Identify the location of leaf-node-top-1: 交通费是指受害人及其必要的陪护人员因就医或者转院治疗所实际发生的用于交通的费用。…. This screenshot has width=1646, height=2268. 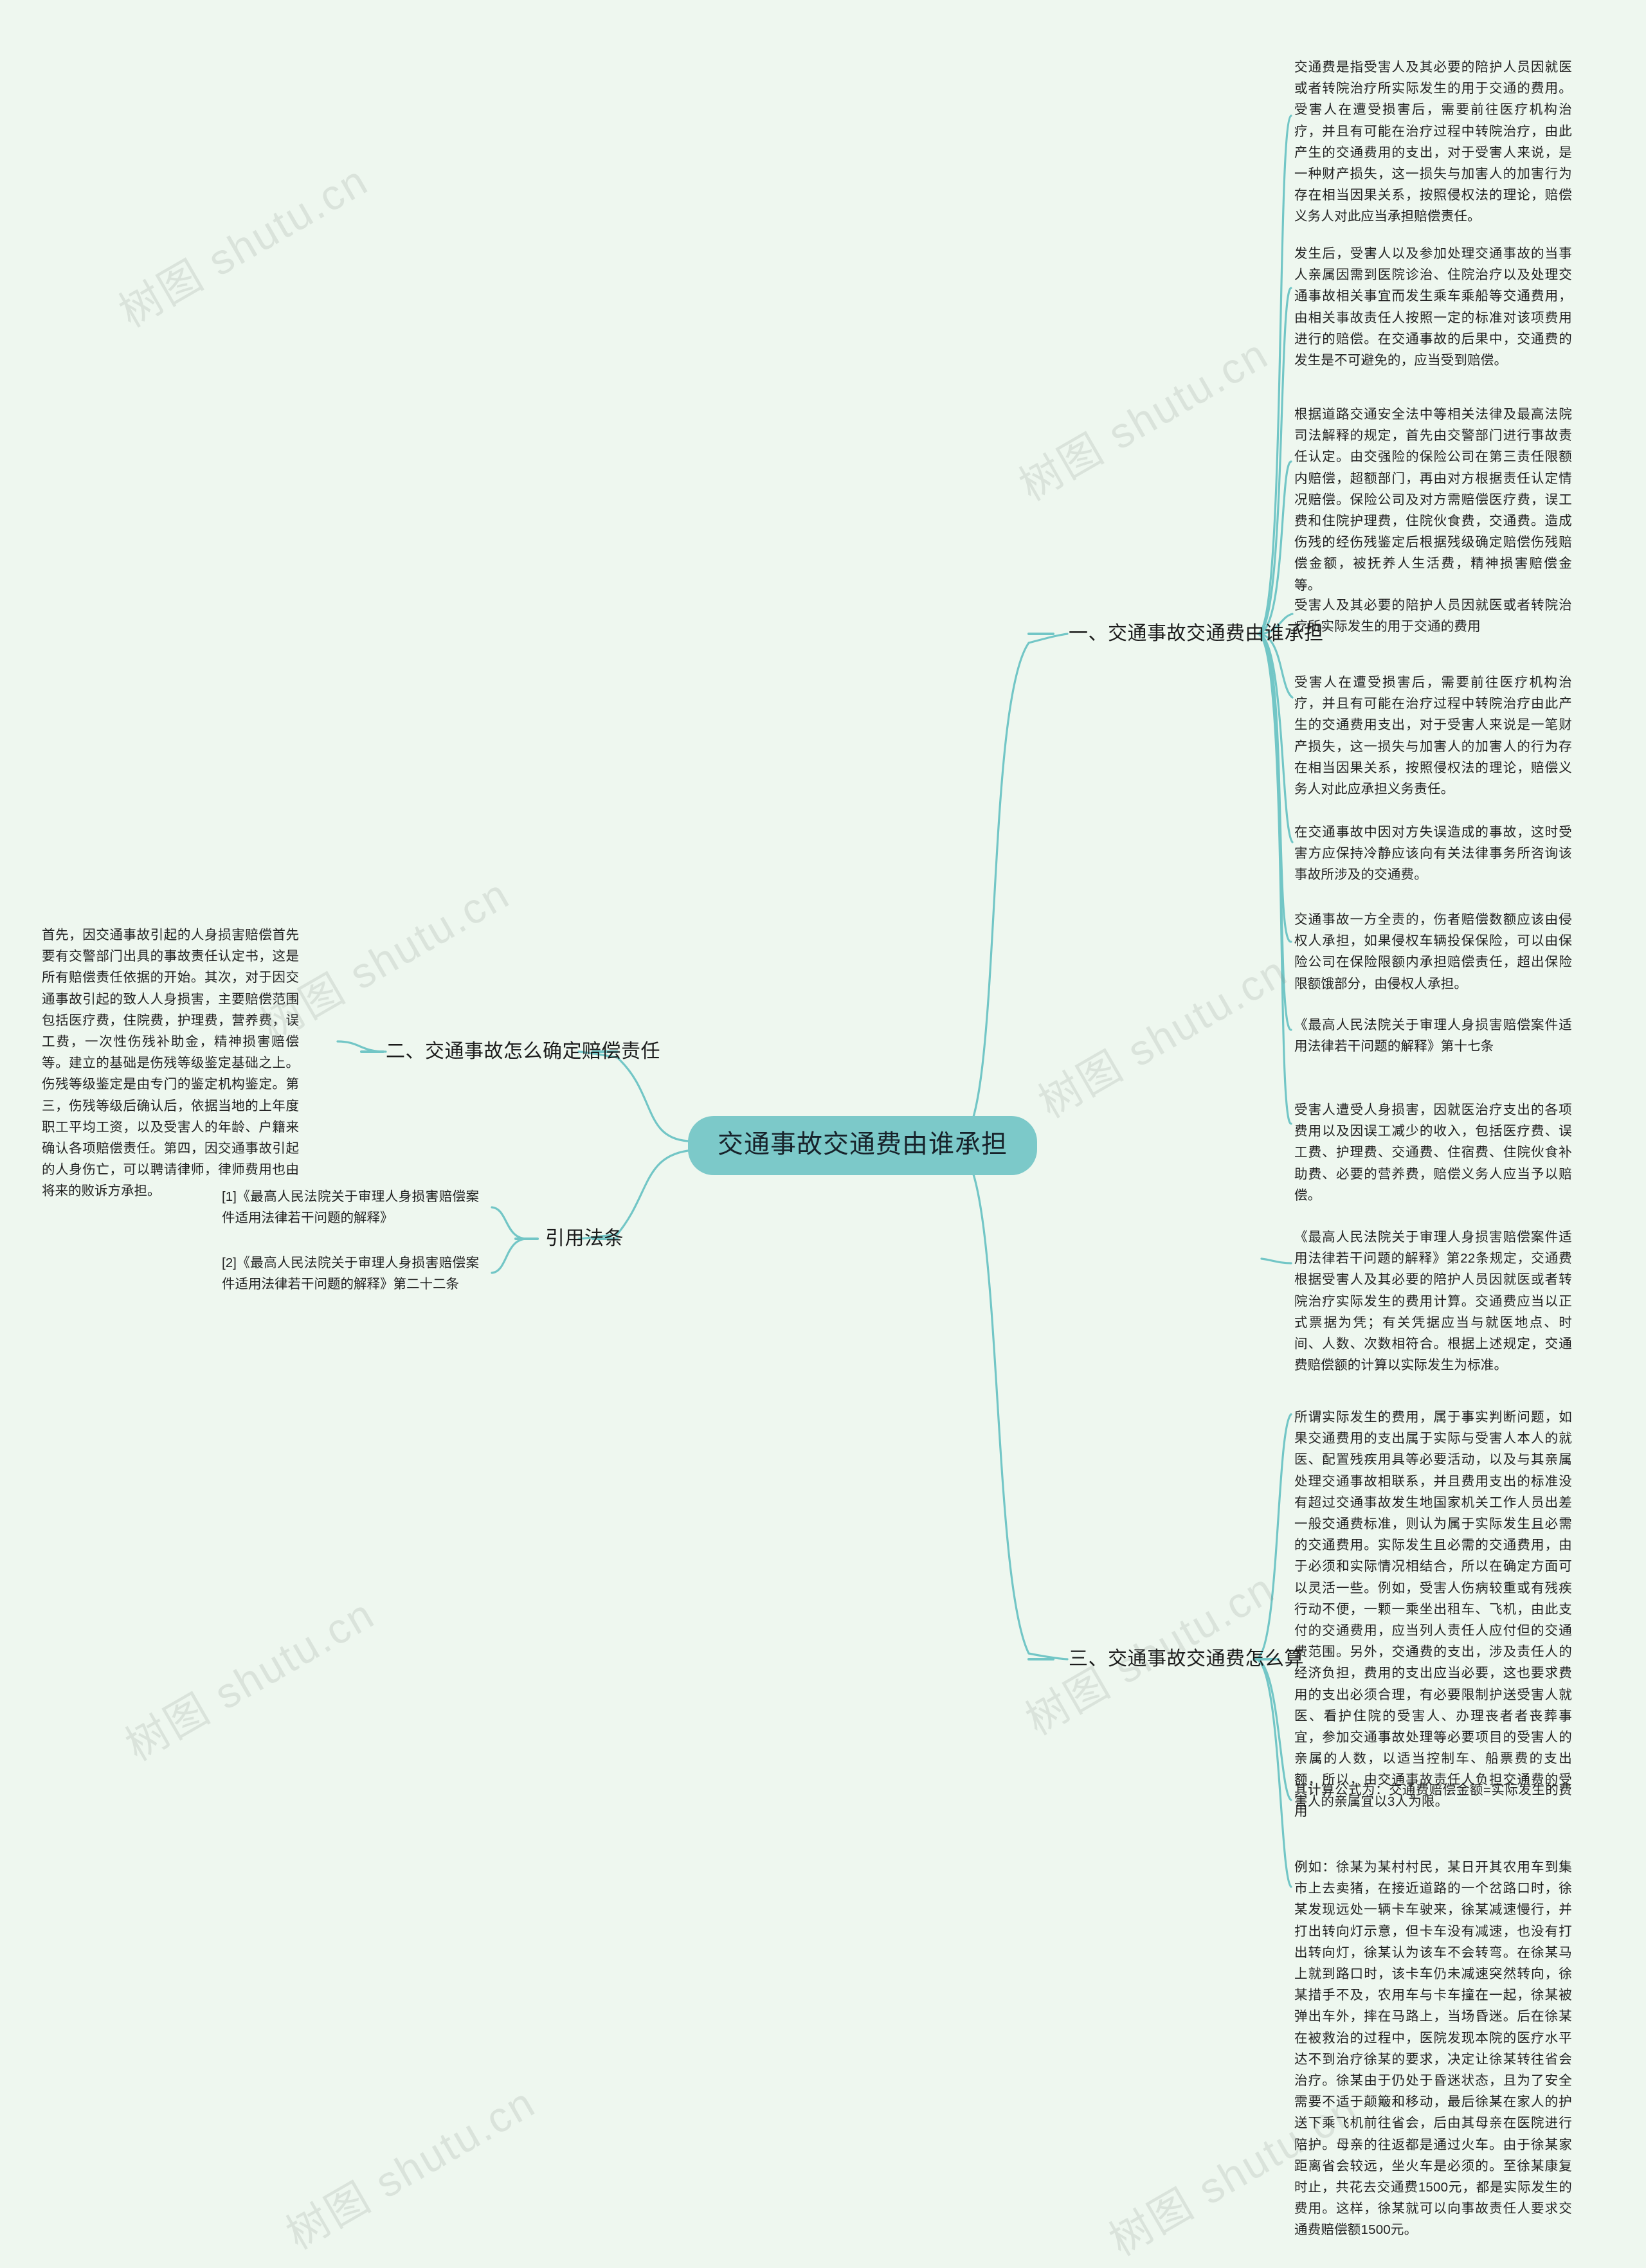
(1433, 142).